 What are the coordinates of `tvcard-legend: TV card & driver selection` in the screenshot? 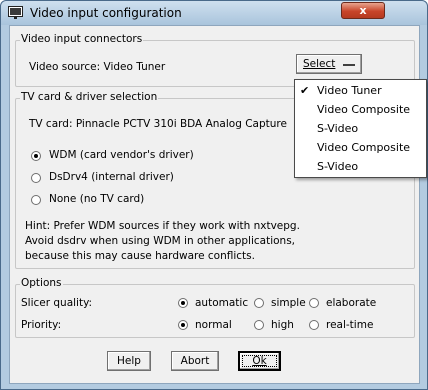 It's located at (89, 97).